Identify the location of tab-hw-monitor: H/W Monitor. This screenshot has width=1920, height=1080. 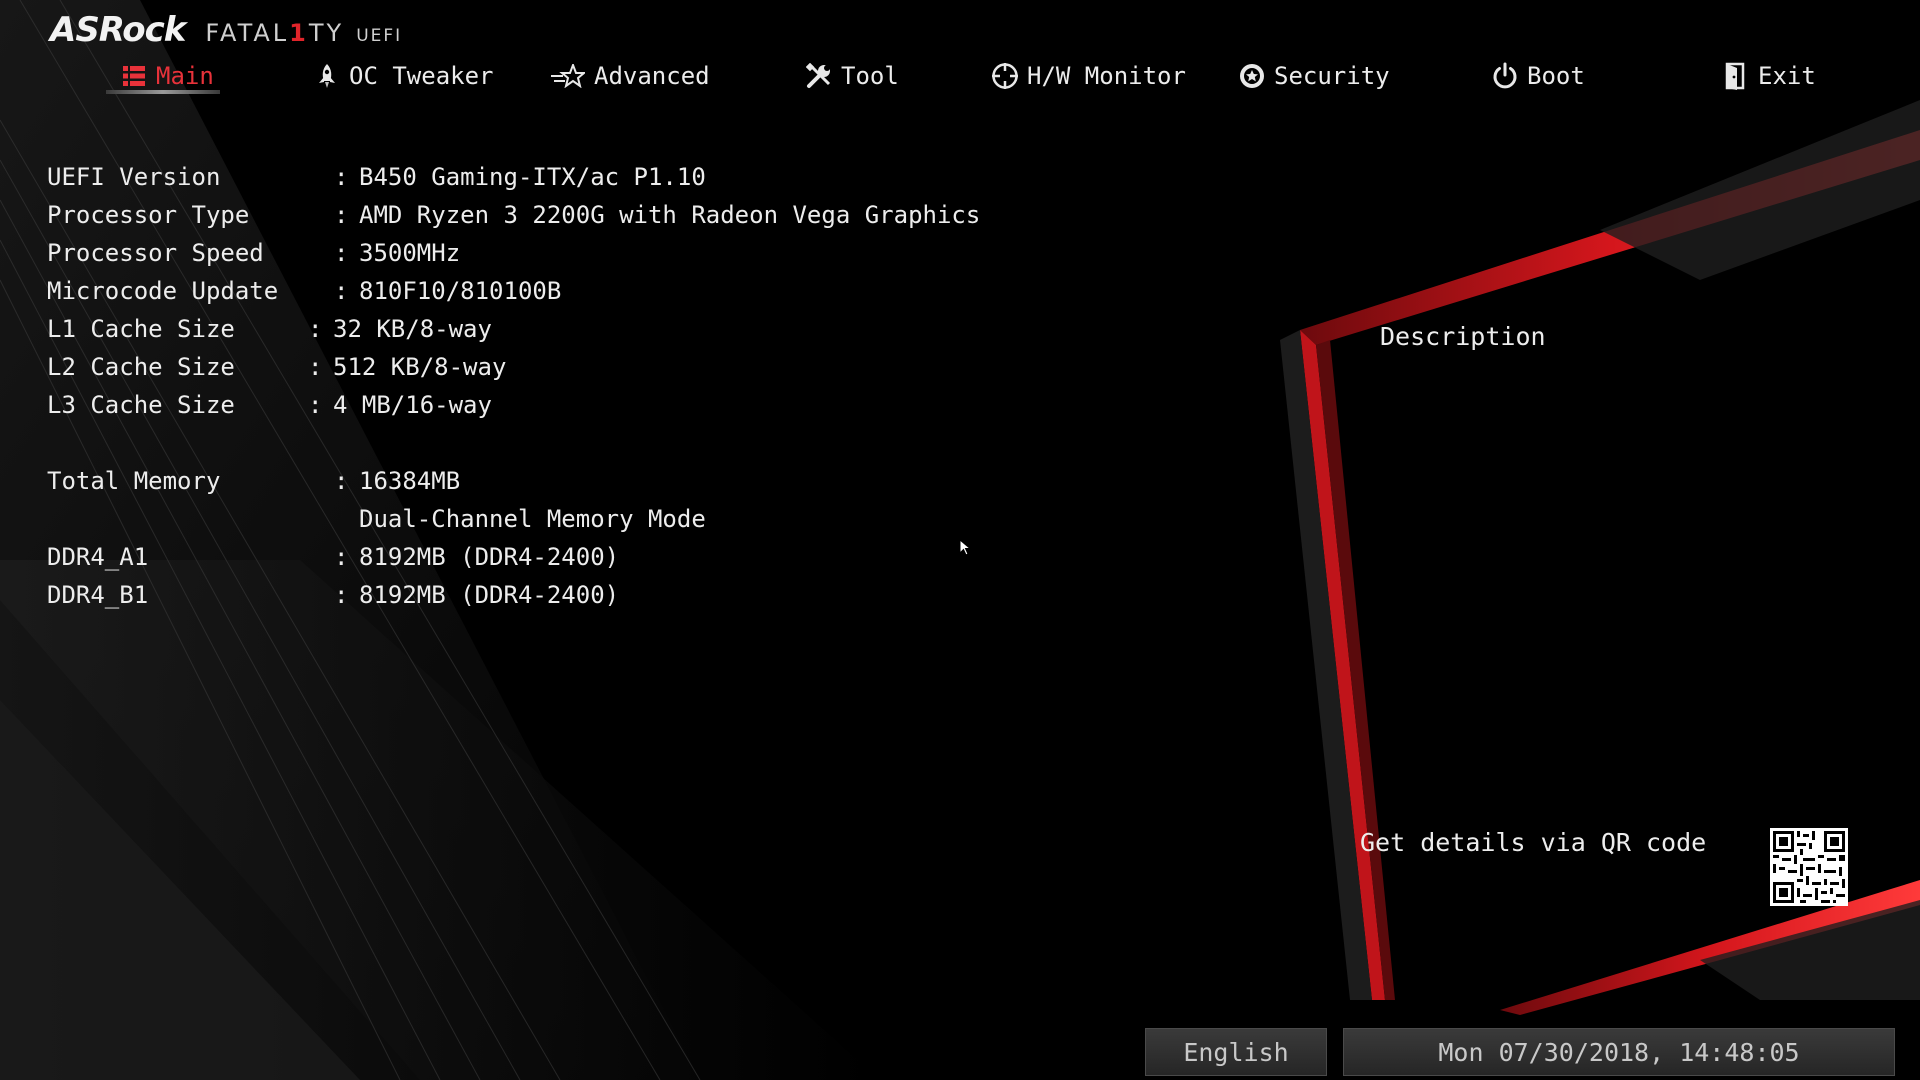
(1088, 76).